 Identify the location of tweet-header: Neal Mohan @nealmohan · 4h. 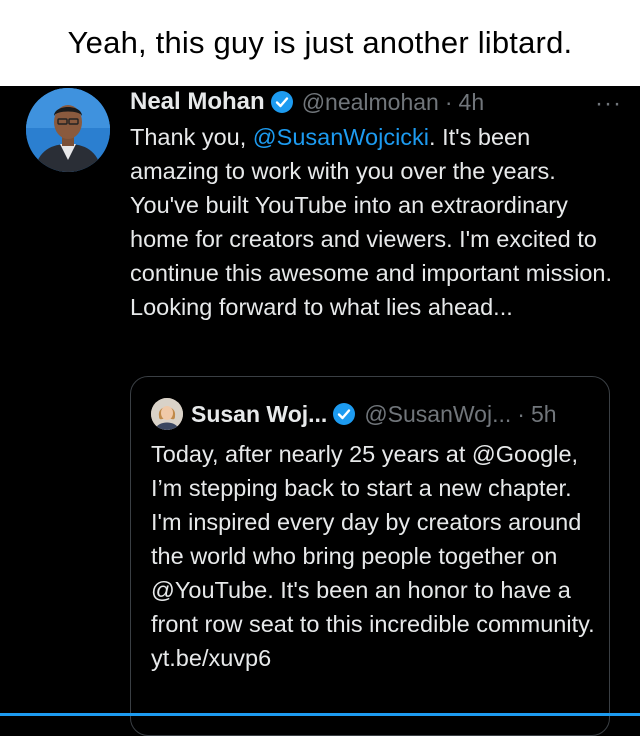
(370, 102).